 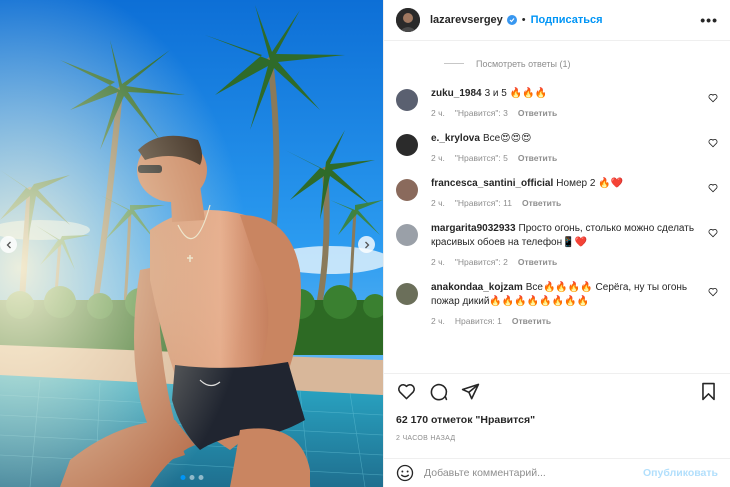 What do you see at coordinates (470, 392) in the screenshot?
I see `share-icon` at bounding box center [470, 392].